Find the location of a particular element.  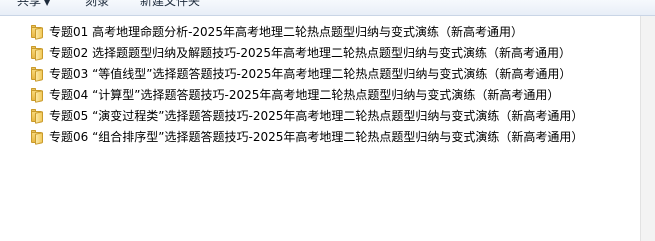

burn-button: 刻录 is located at coordinates (97, 4).